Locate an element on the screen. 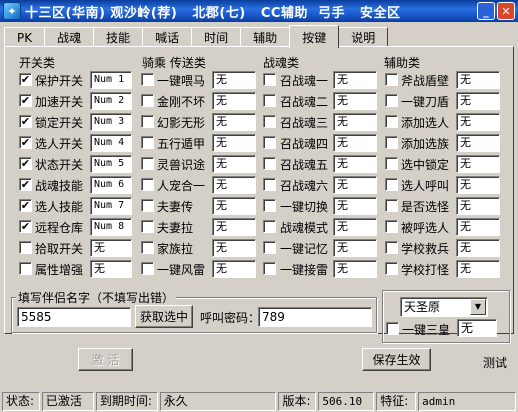 This screenshot has height=412, width=518. tab-3: 喊话 is located at coordinates (167, 37).